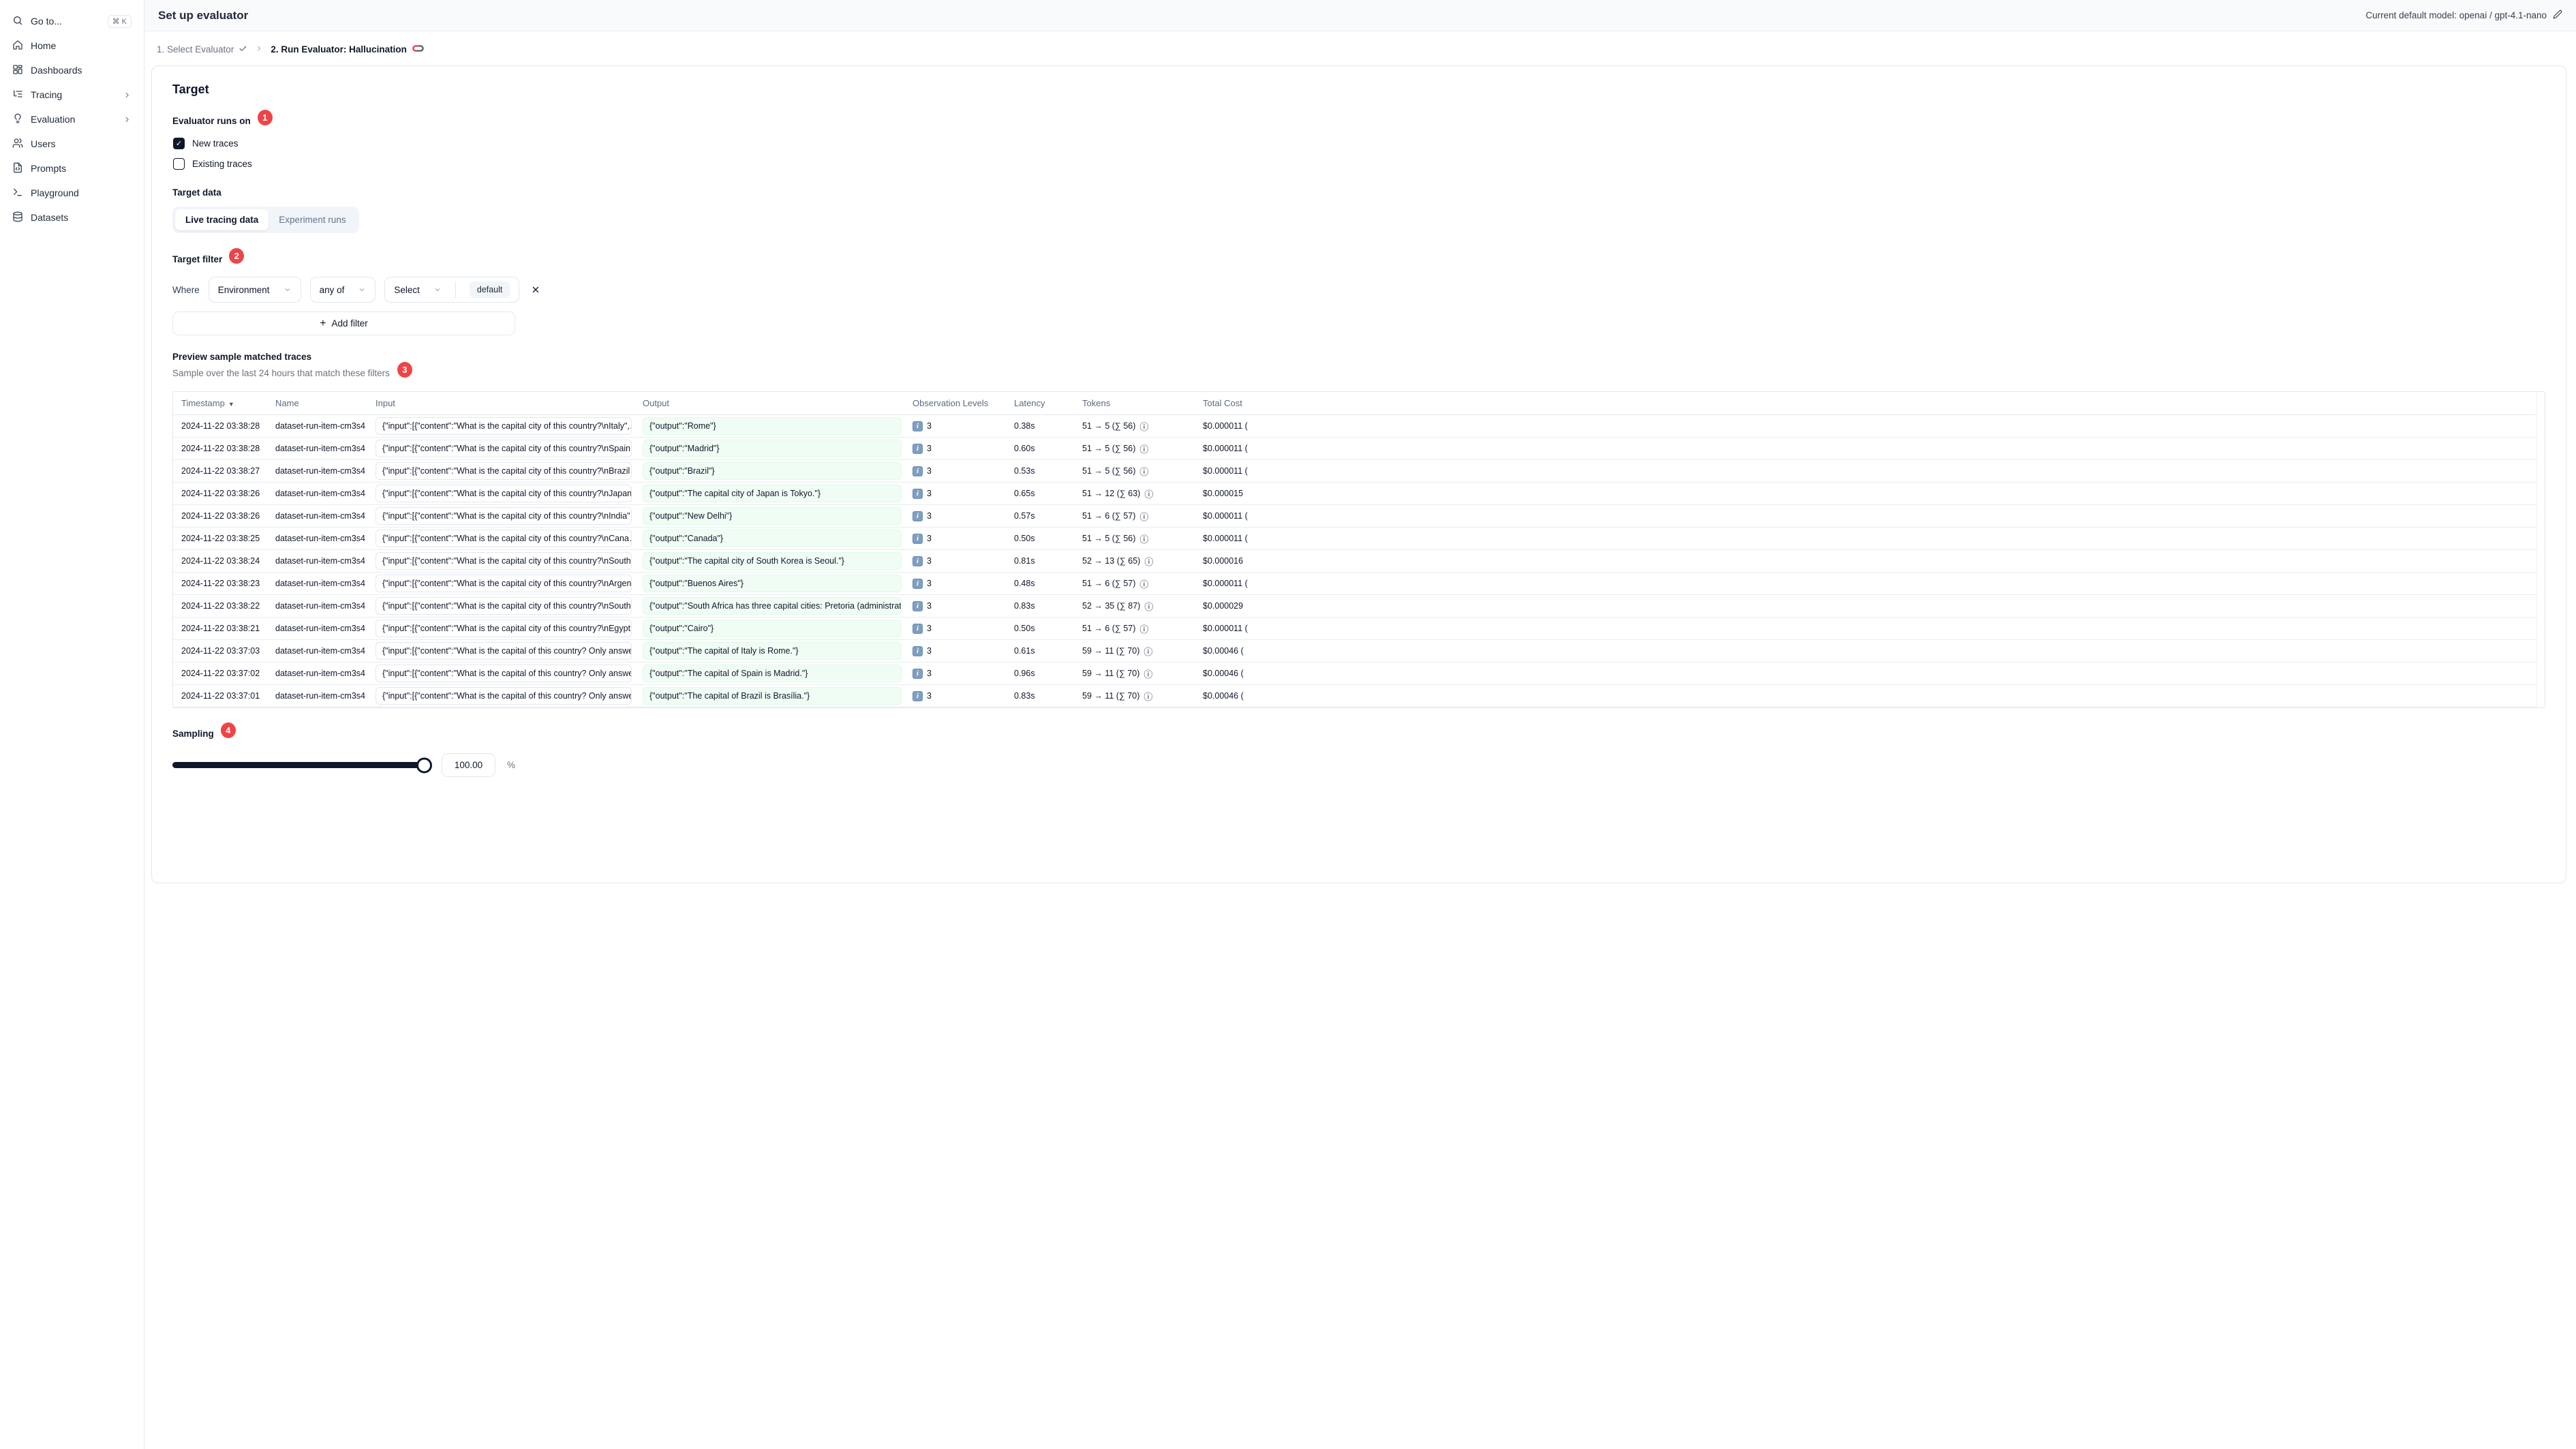 This screenshot has width=2576, height=1449. Describe the element at coordinates (342, 290) in the screenshot. I see `filter-operator-select: any of` at that location.